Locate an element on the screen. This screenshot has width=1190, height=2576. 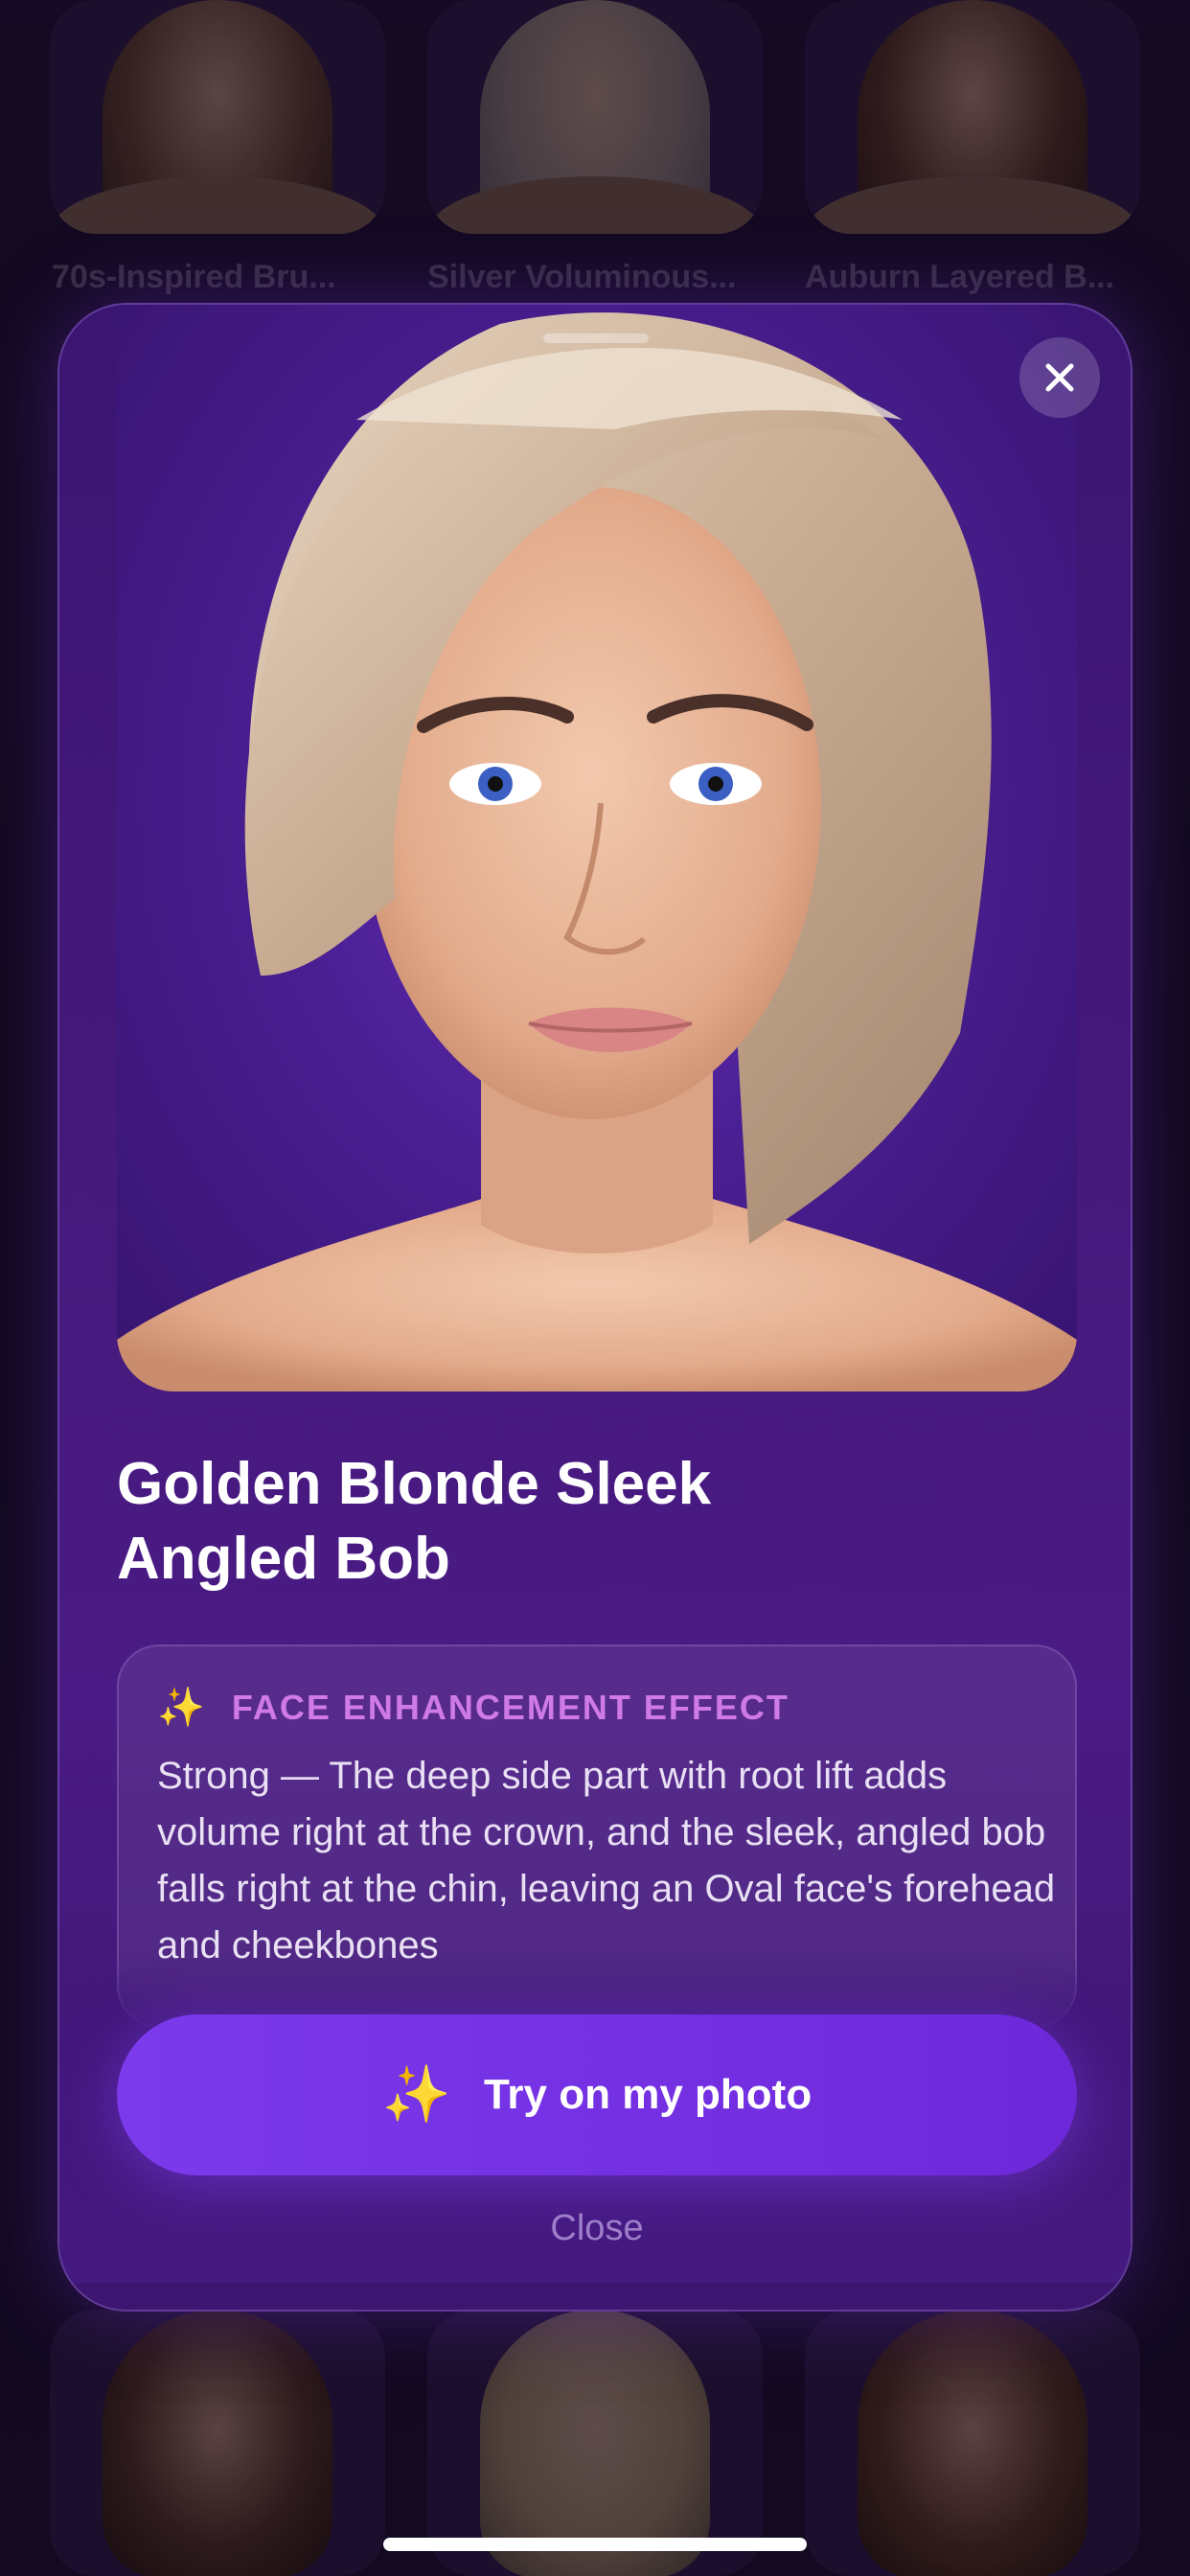
sheet-drag-handle is located at coordinates (596, 338).